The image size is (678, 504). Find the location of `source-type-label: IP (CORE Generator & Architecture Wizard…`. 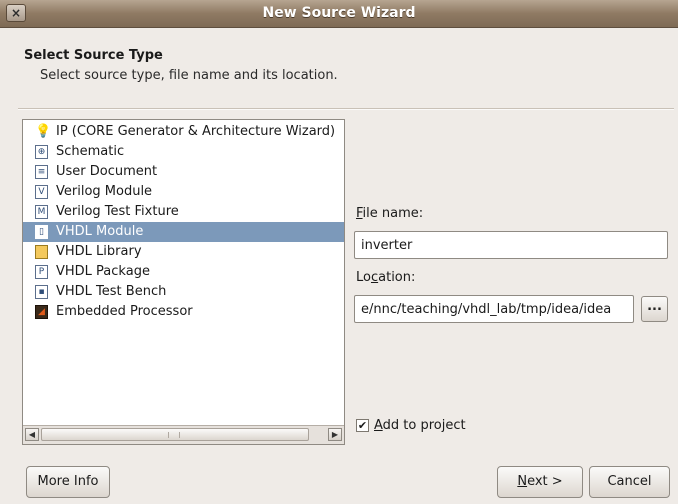

source-type-label: IP (CORE Generator & Architecture Wizard… is located at coordinates (196, 131).